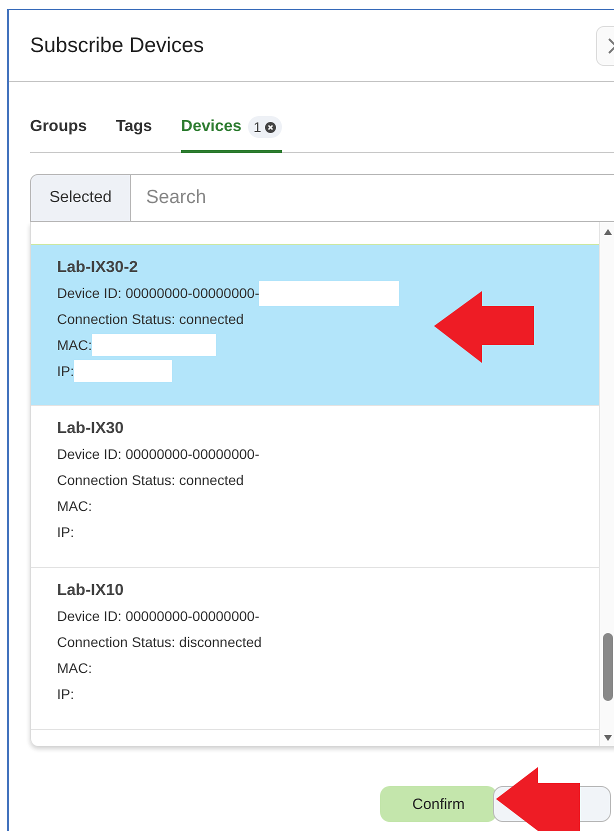 This screenshot has height=831, width=614. Describe the element at coordinates (438, 804) in the screenshot. I see `confirm-button: Confirm` at that location.